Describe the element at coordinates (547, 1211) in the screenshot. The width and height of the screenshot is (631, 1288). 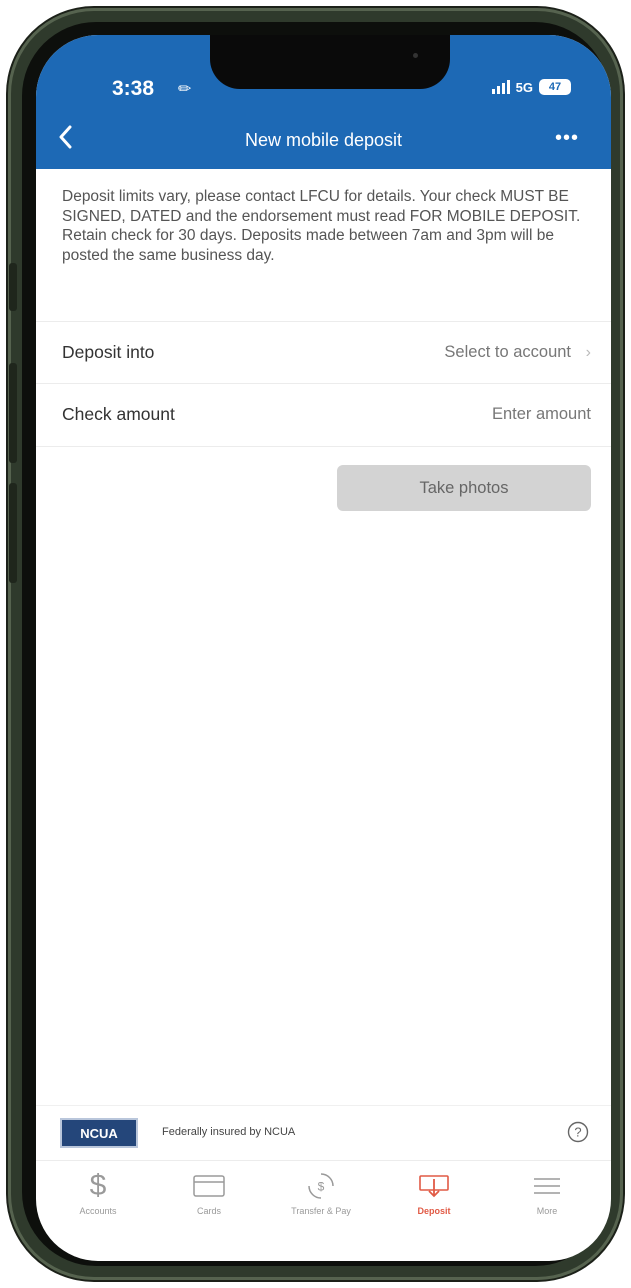
I see `tab-label: More` at that location.